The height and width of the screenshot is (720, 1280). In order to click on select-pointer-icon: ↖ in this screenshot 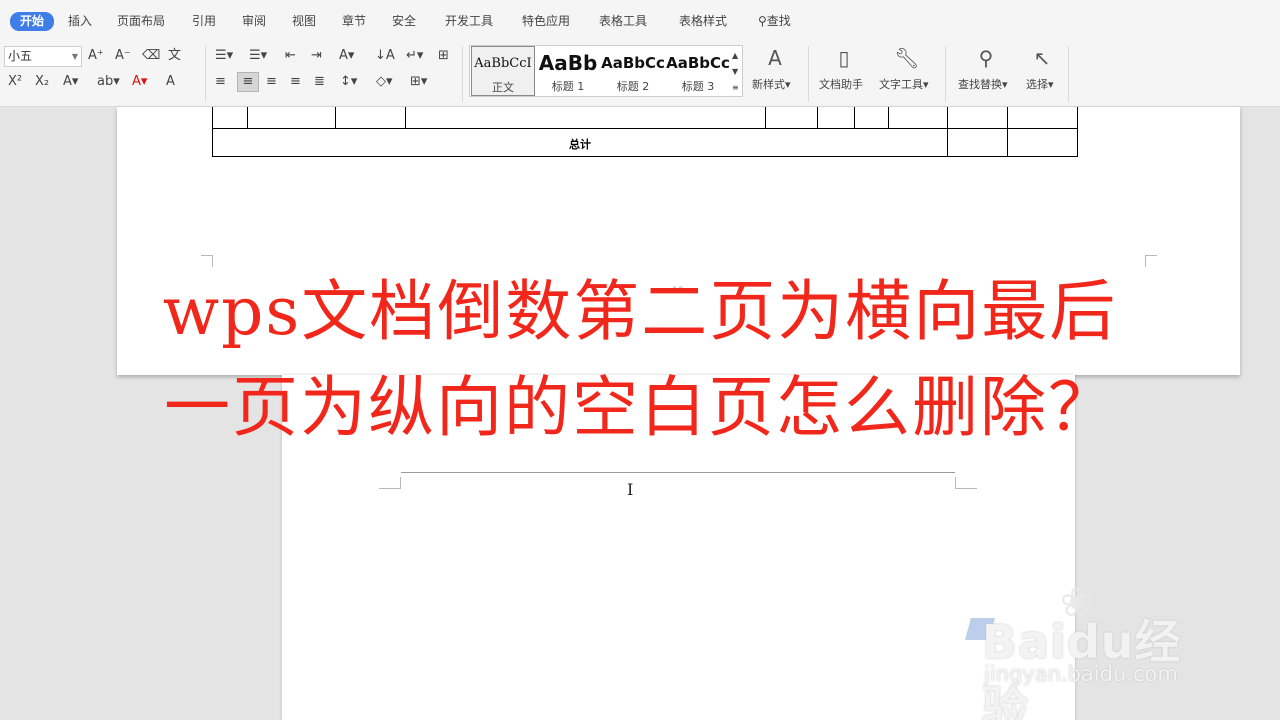, I will do `click(1042, 58)`.